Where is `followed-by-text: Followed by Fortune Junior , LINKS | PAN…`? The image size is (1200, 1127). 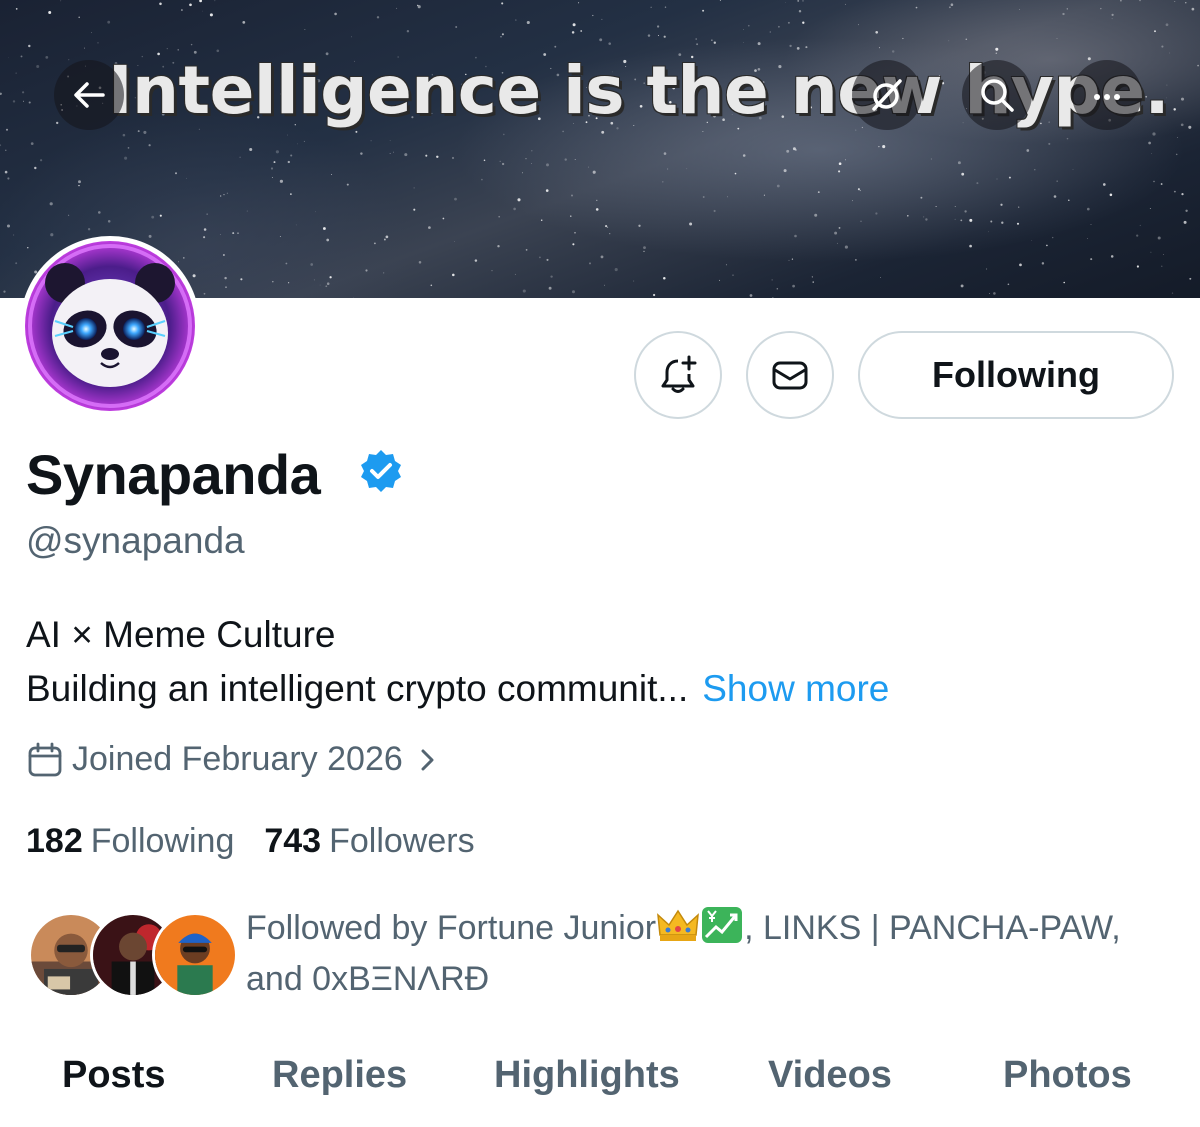 followed-by-text: Followed by Fortune Junior , LINKS | PAN… is located at coordinates (706, 954).